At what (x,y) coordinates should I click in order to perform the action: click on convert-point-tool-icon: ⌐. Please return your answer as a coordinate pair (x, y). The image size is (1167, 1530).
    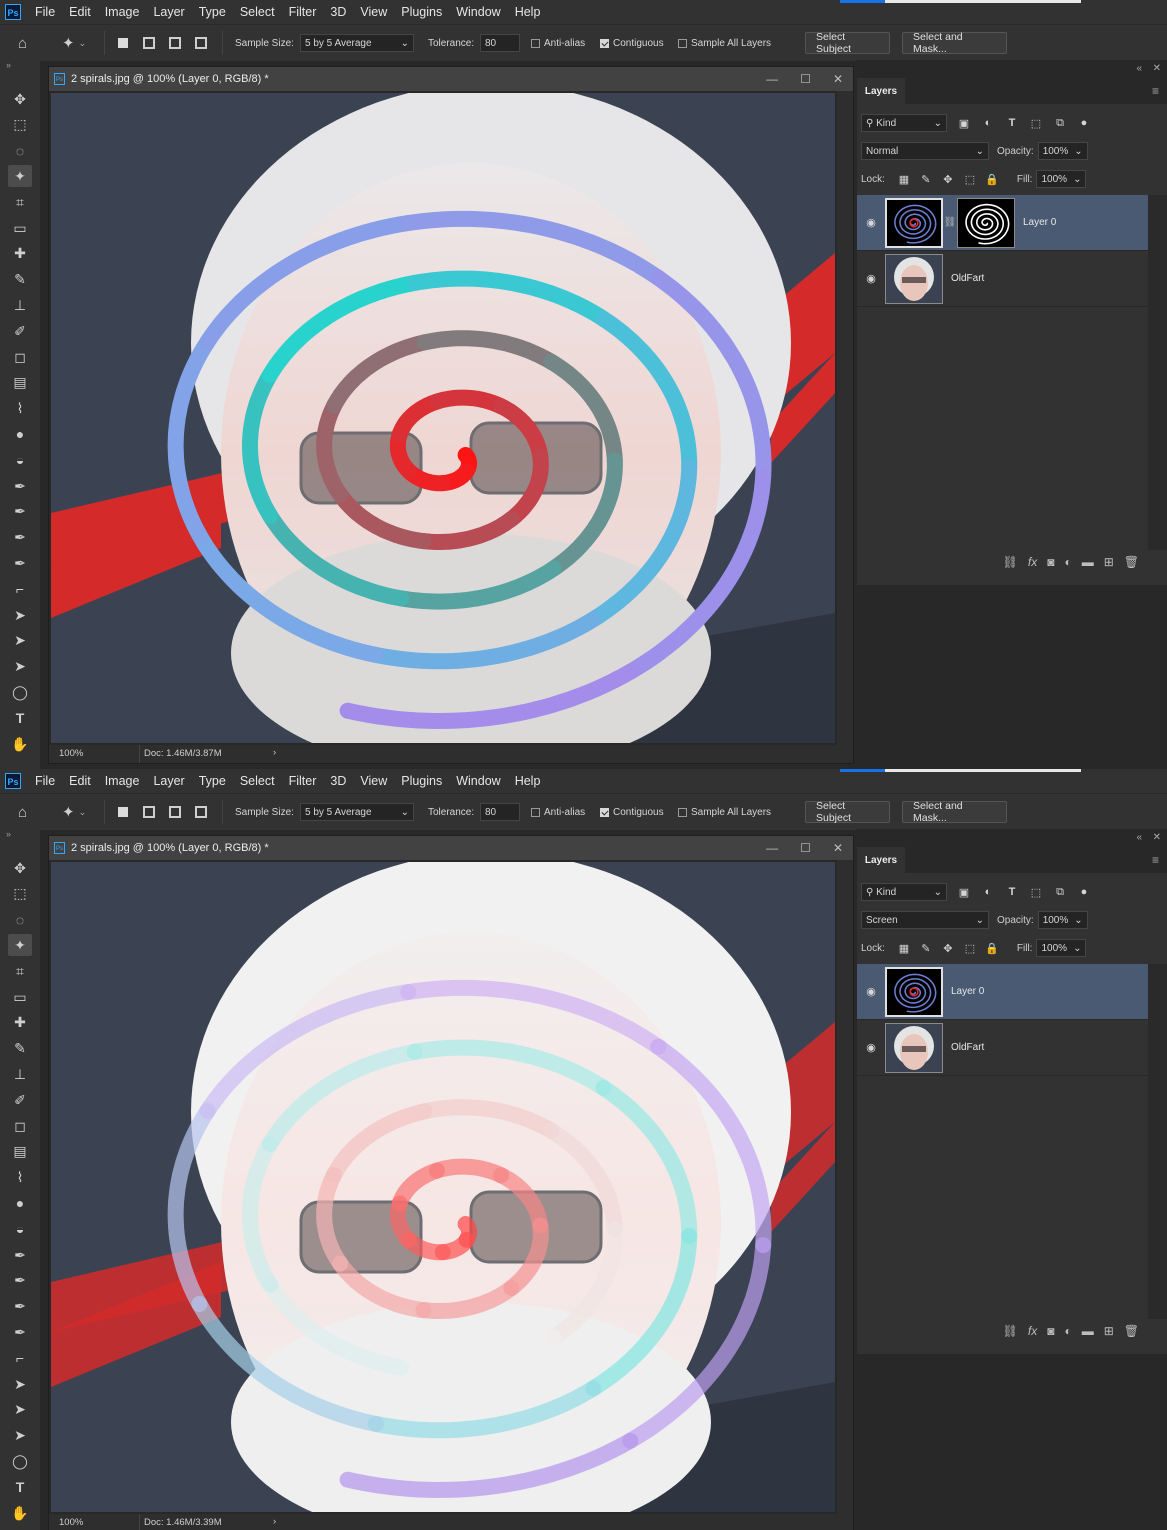
    Looking at the image, I should click on (20, 589).